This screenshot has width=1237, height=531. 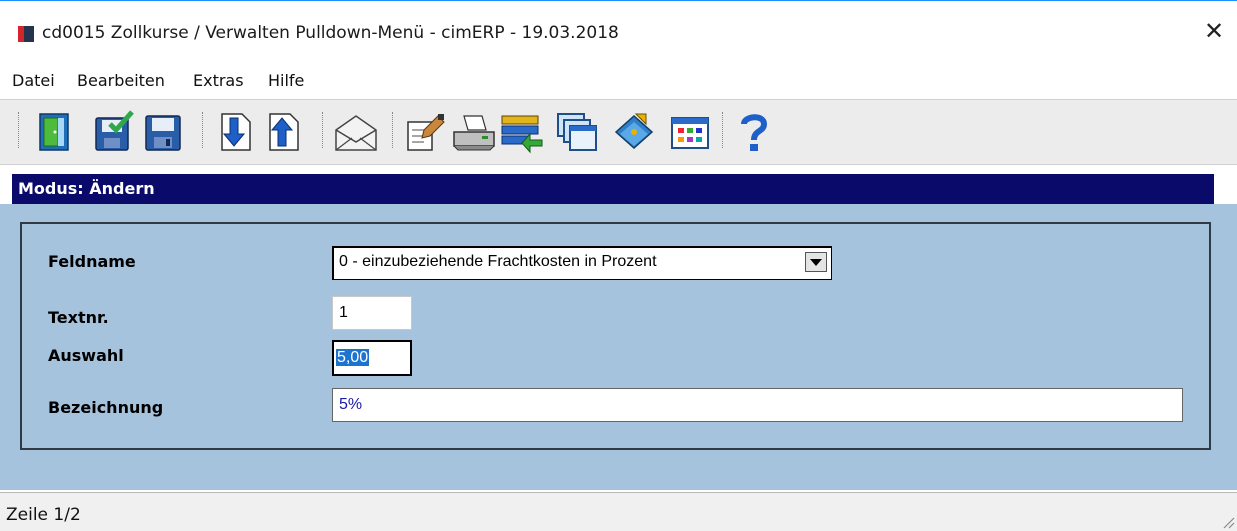 What do you see at coordinates (121, 80) in the screenshot?
I see `menu-bearbeiten: Bearbeiten` at bounding box center [121, 80].